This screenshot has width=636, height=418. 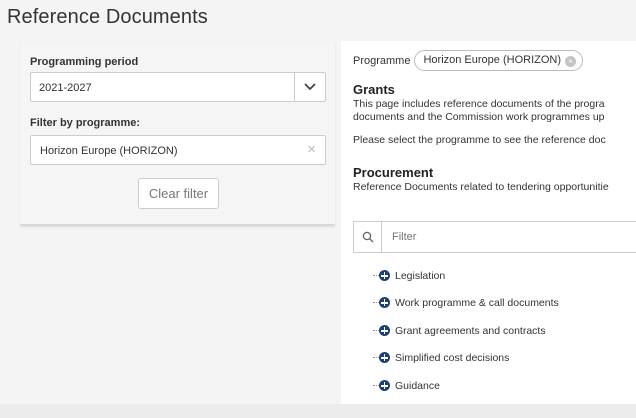 What do you see at coordinates (318, 411) in the screenshot?
I see `page-footer-strip` at bounding box center [318, 411].